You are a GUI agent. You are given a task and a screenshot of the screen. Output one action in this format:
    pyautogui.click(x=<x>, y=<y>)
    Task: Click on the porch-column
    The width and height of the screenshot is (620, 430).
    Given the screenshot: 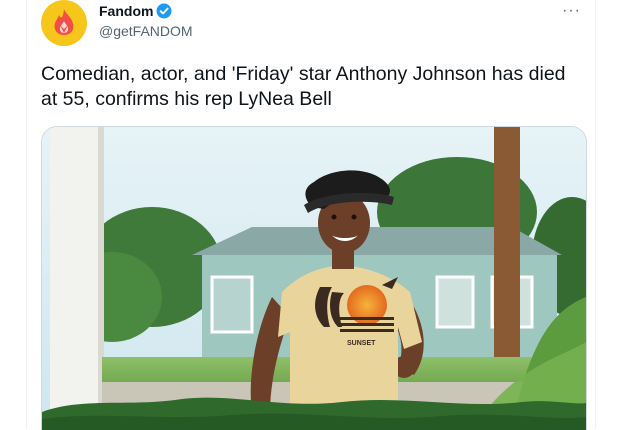 What is the action you would take?
    pyautogui.click(x=76, y=278)
    